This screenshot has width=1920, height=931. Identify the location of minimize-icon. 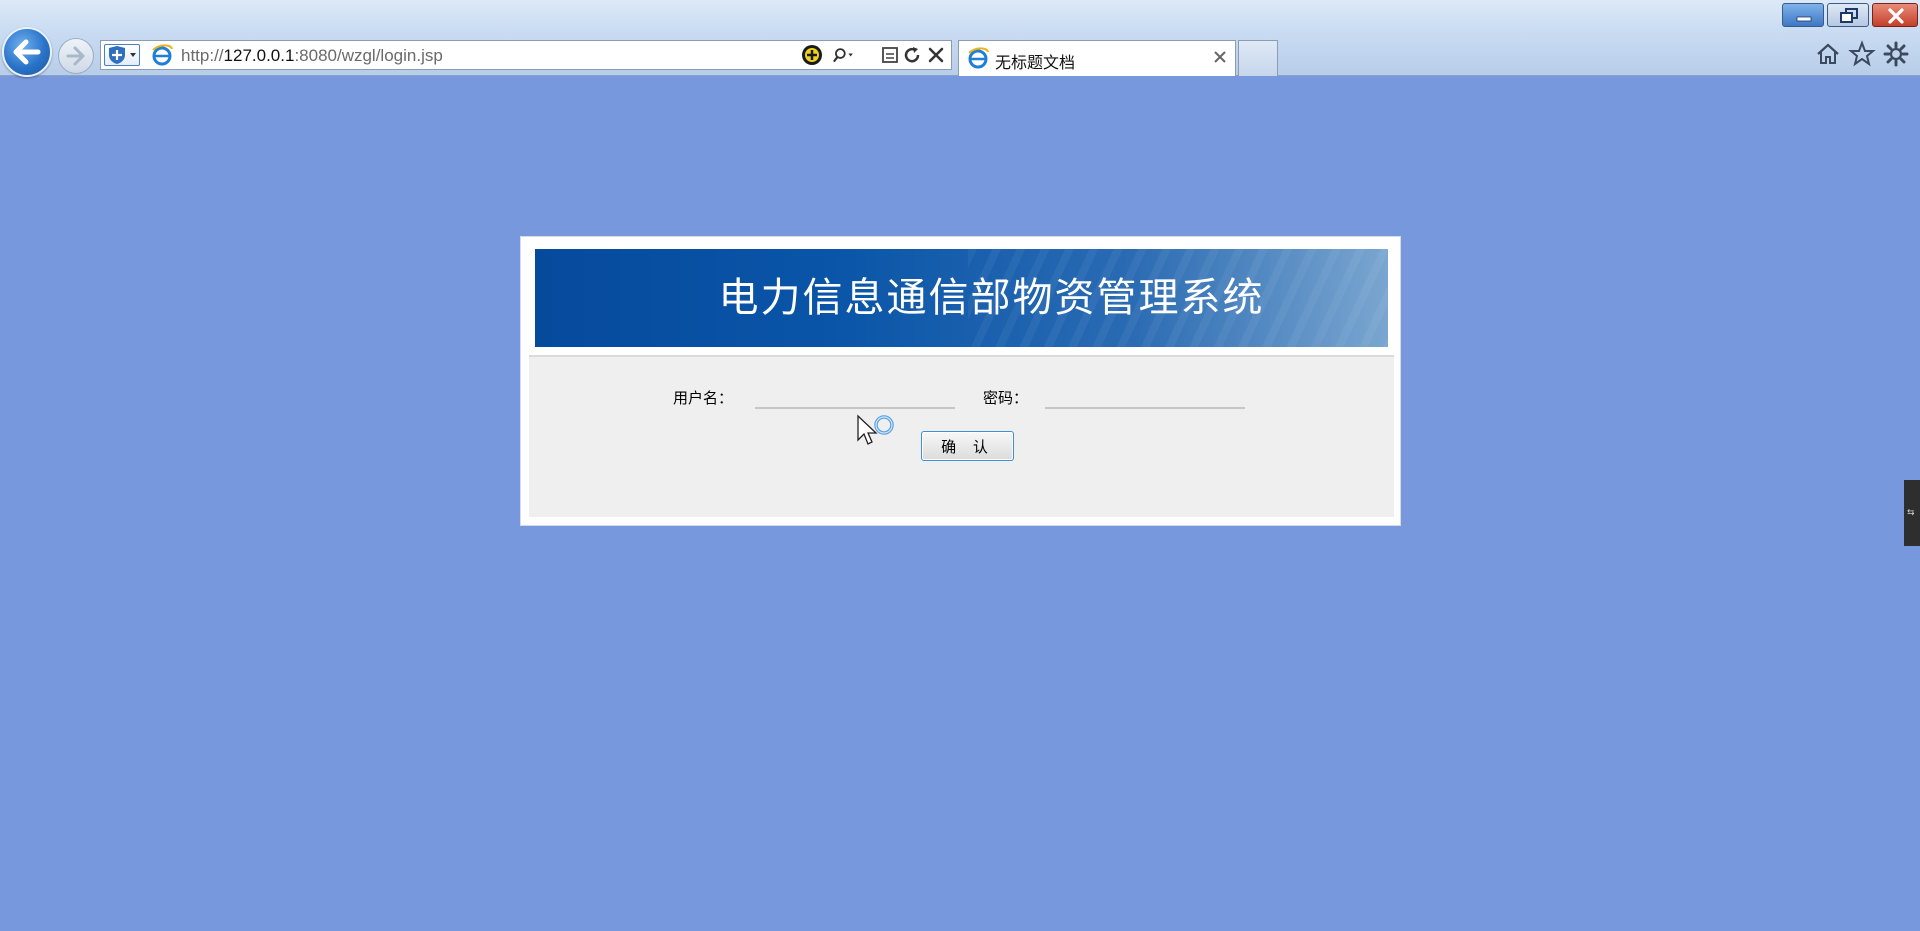
(1804, 19).